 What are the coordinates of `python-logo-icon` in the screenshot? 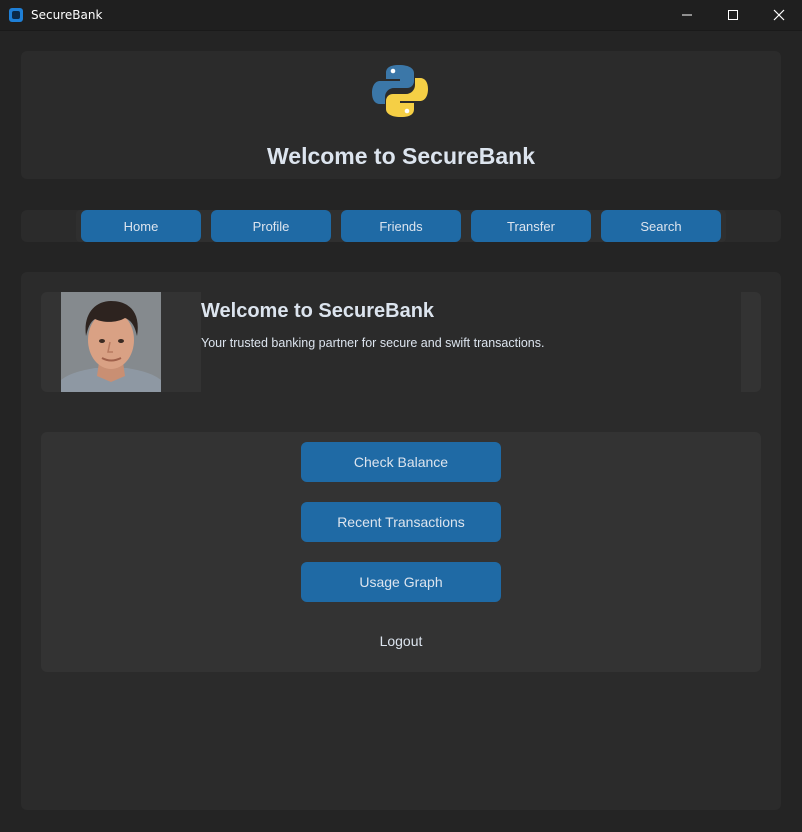 It's located at (400, 91).